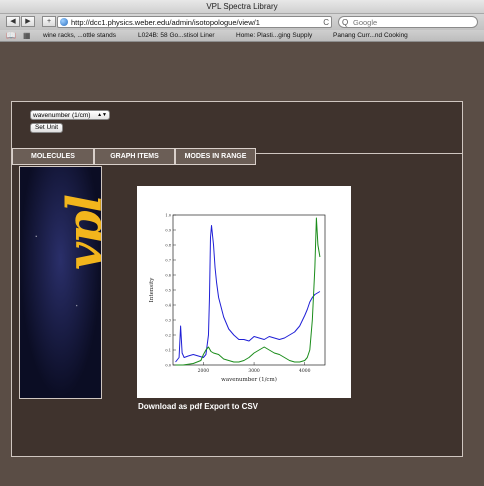  I want to click on x-tick-label: 4000, so click(305, 371).